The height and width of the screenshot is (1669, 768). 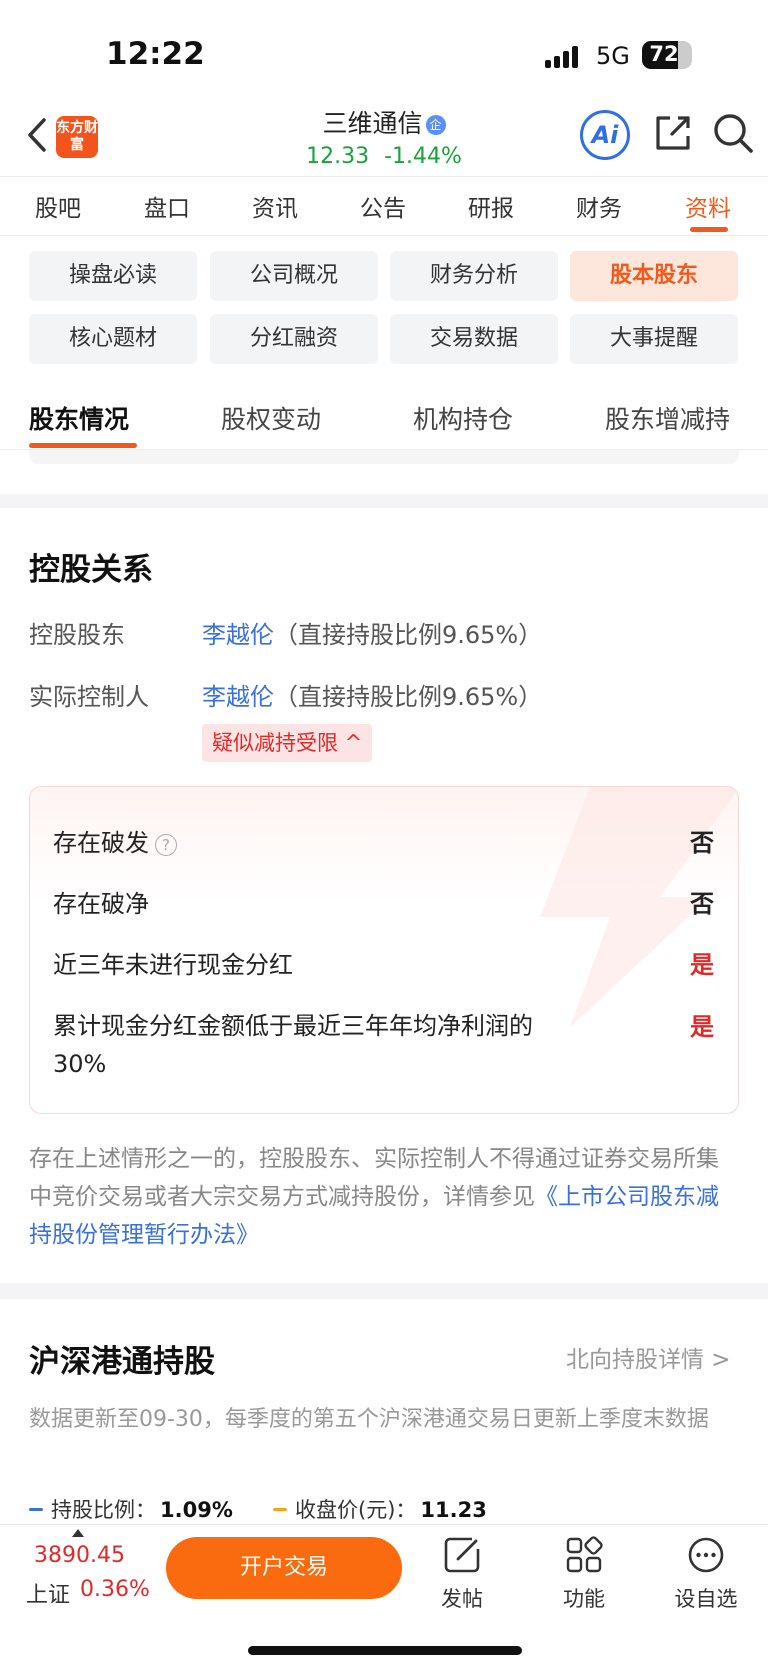 What do you see at coordinates (584, 1554) in the screenshot?
I see `grid-icon` at bounding box center [584, 1554].